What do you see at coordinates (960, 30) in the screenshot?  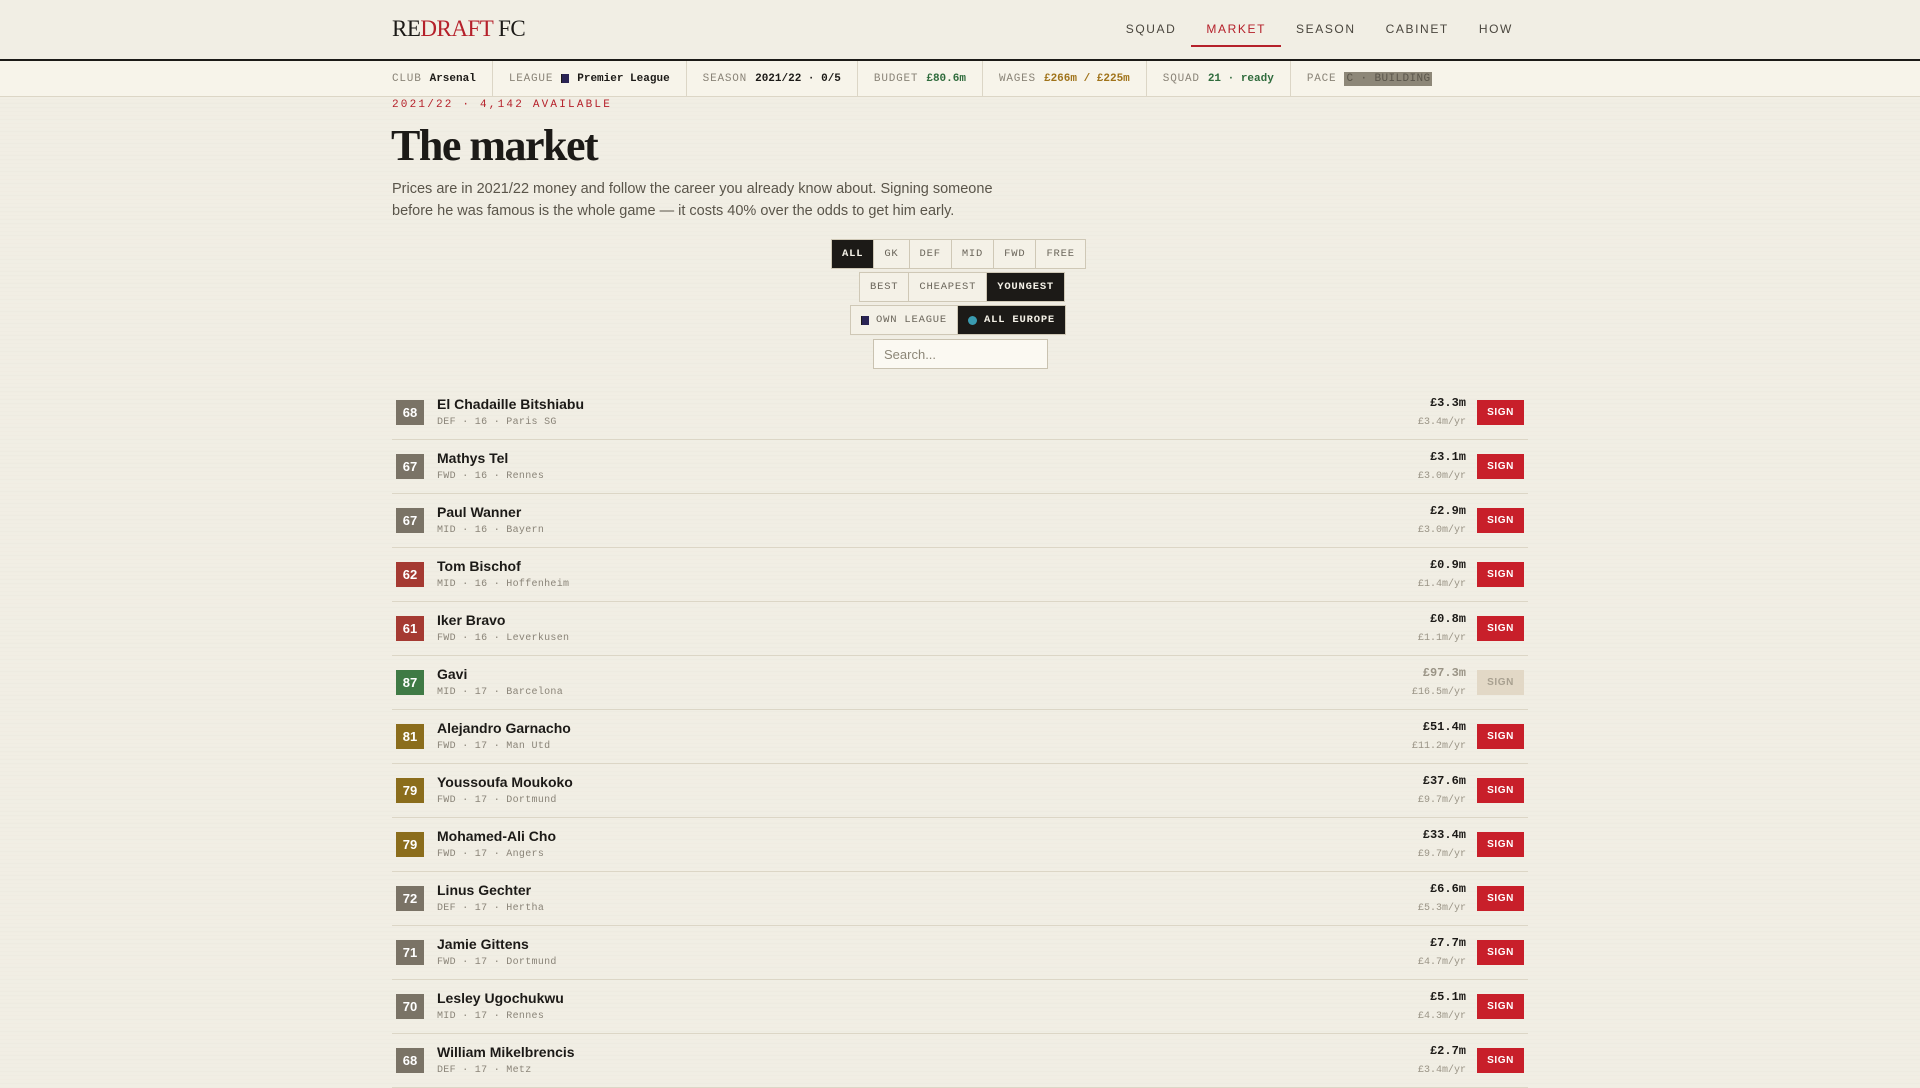 I see `top-nav: REDRAFT FC SQUAD MARKET SEASON CABINET HOW` at bounding box center [960, 30].